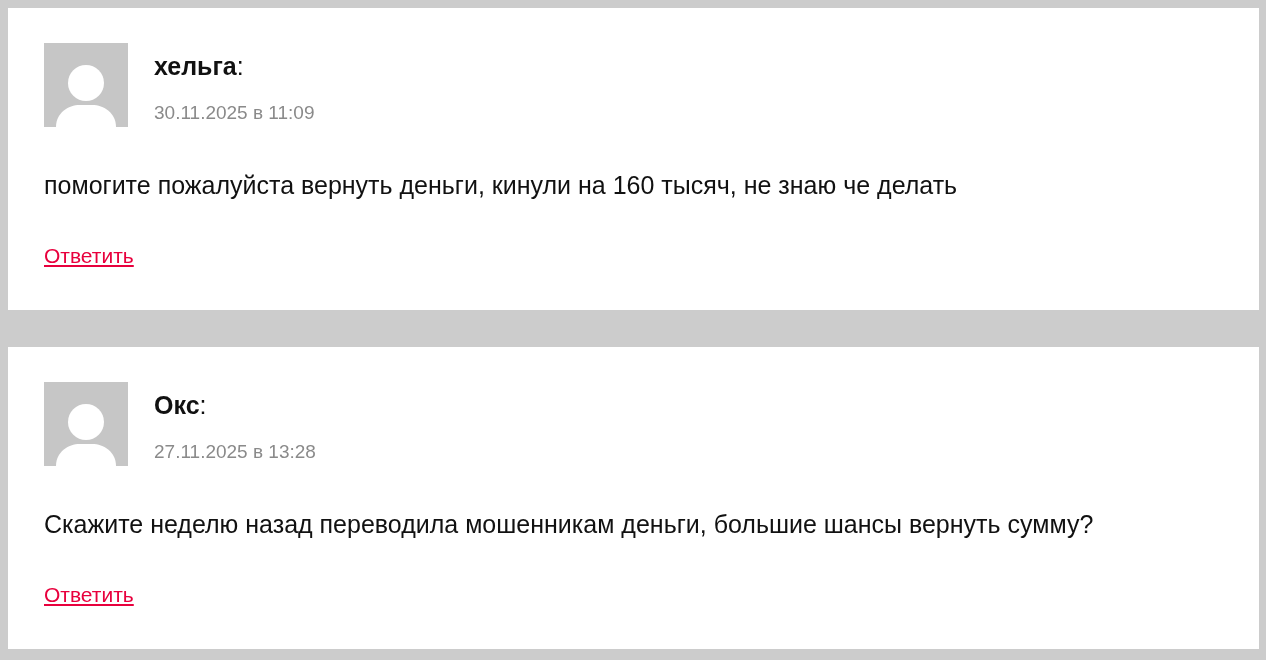 The width and height of the screenshot is (1266, 660). Describe the element at coordinates (234, 113) in the screenshot. I see `comment-date: 30.11.2025 в 11:09` at that location.